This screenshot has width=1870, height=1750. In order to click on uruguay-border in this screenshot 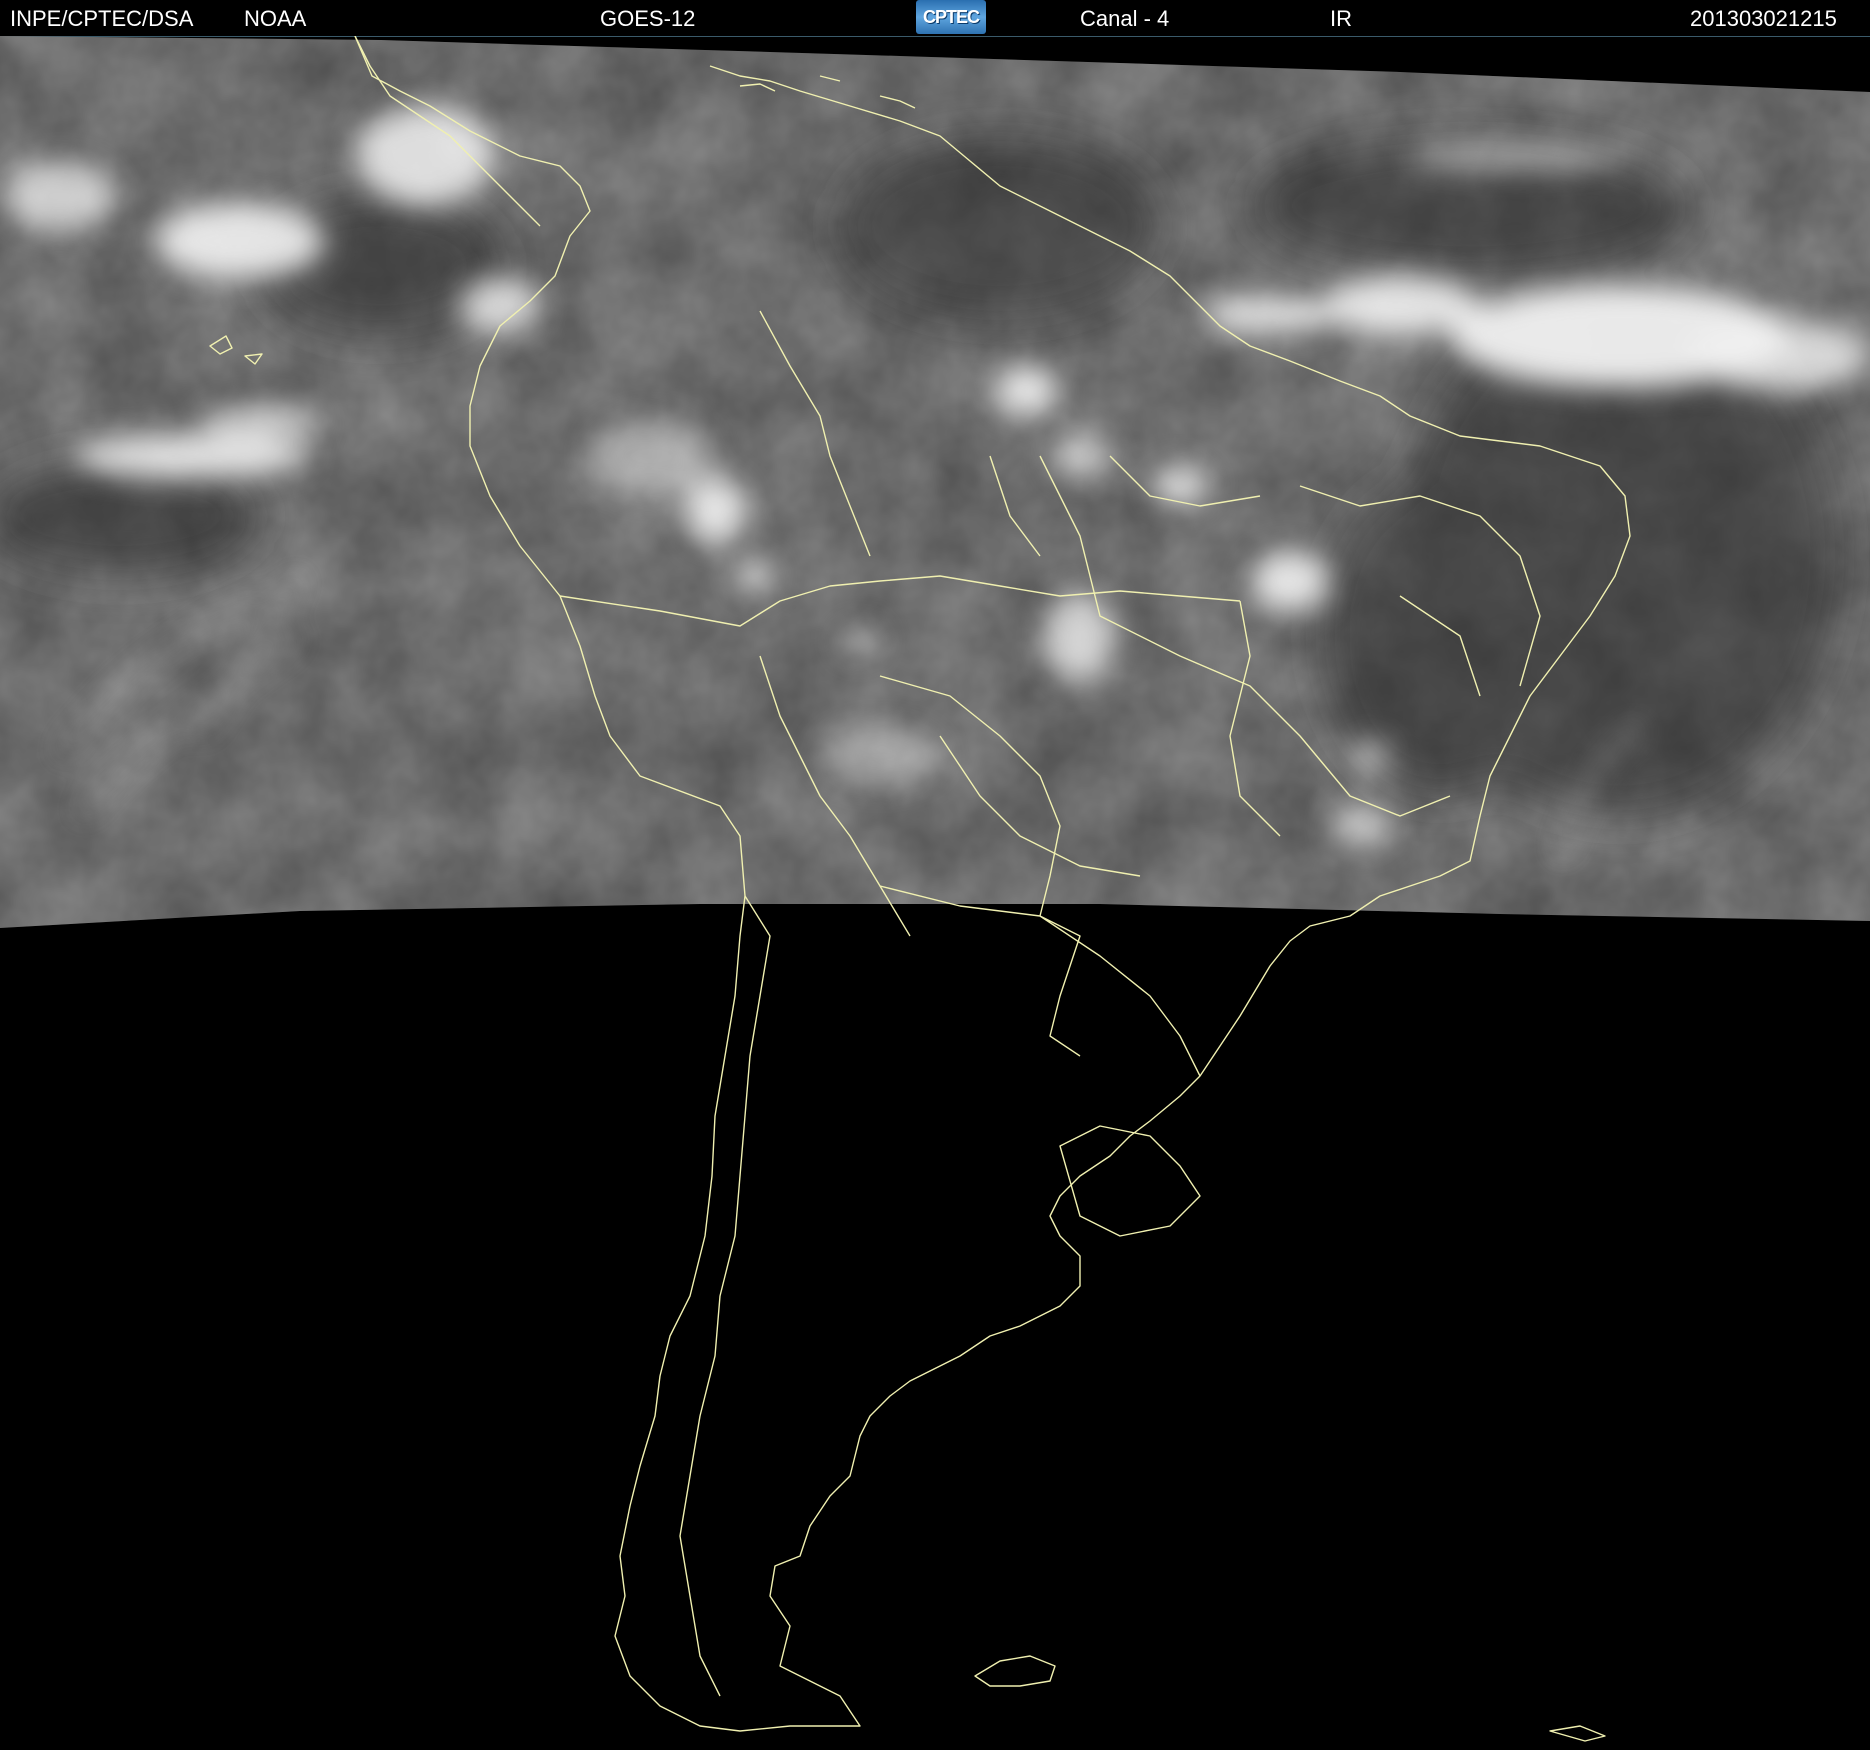, I will do `click(1130, 1181)`.